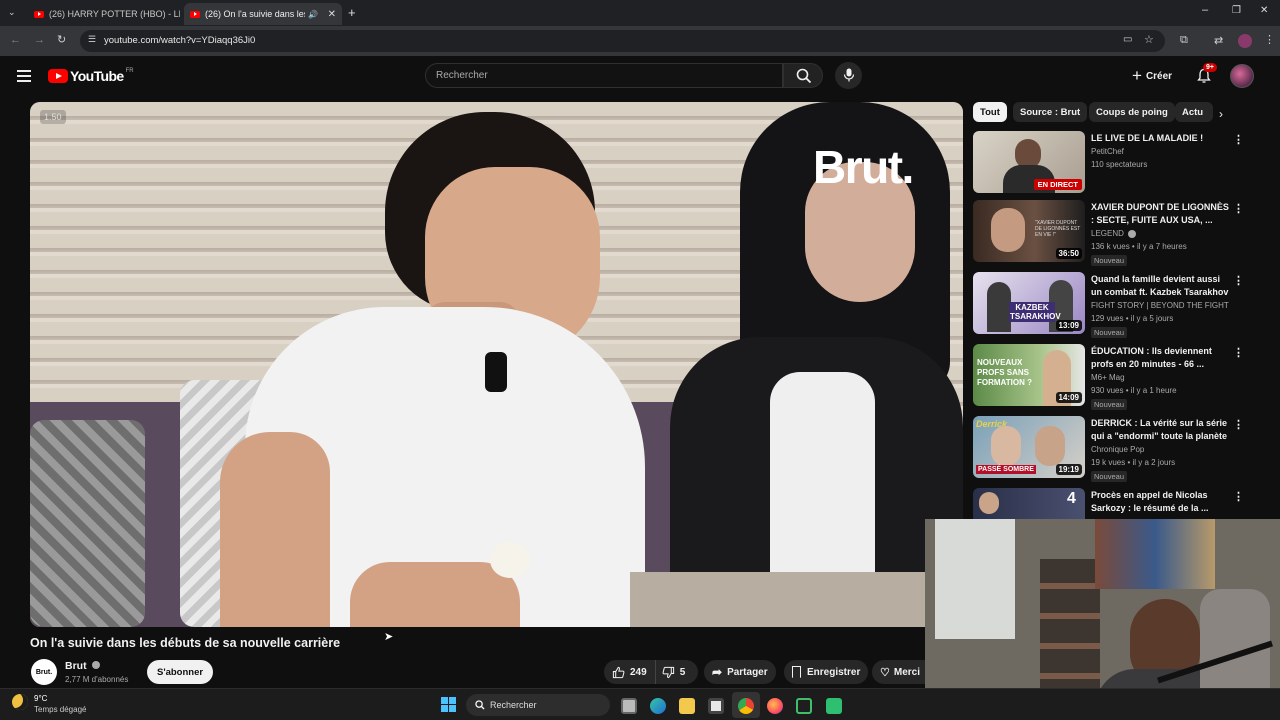  I want to click on voice-search-button, so click(848, 75).